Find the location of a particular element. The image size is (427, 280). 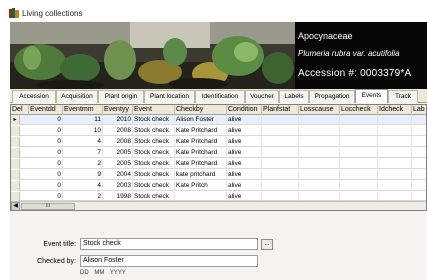

cell-eventyy: 2004 is located at coordinates (118, 175).